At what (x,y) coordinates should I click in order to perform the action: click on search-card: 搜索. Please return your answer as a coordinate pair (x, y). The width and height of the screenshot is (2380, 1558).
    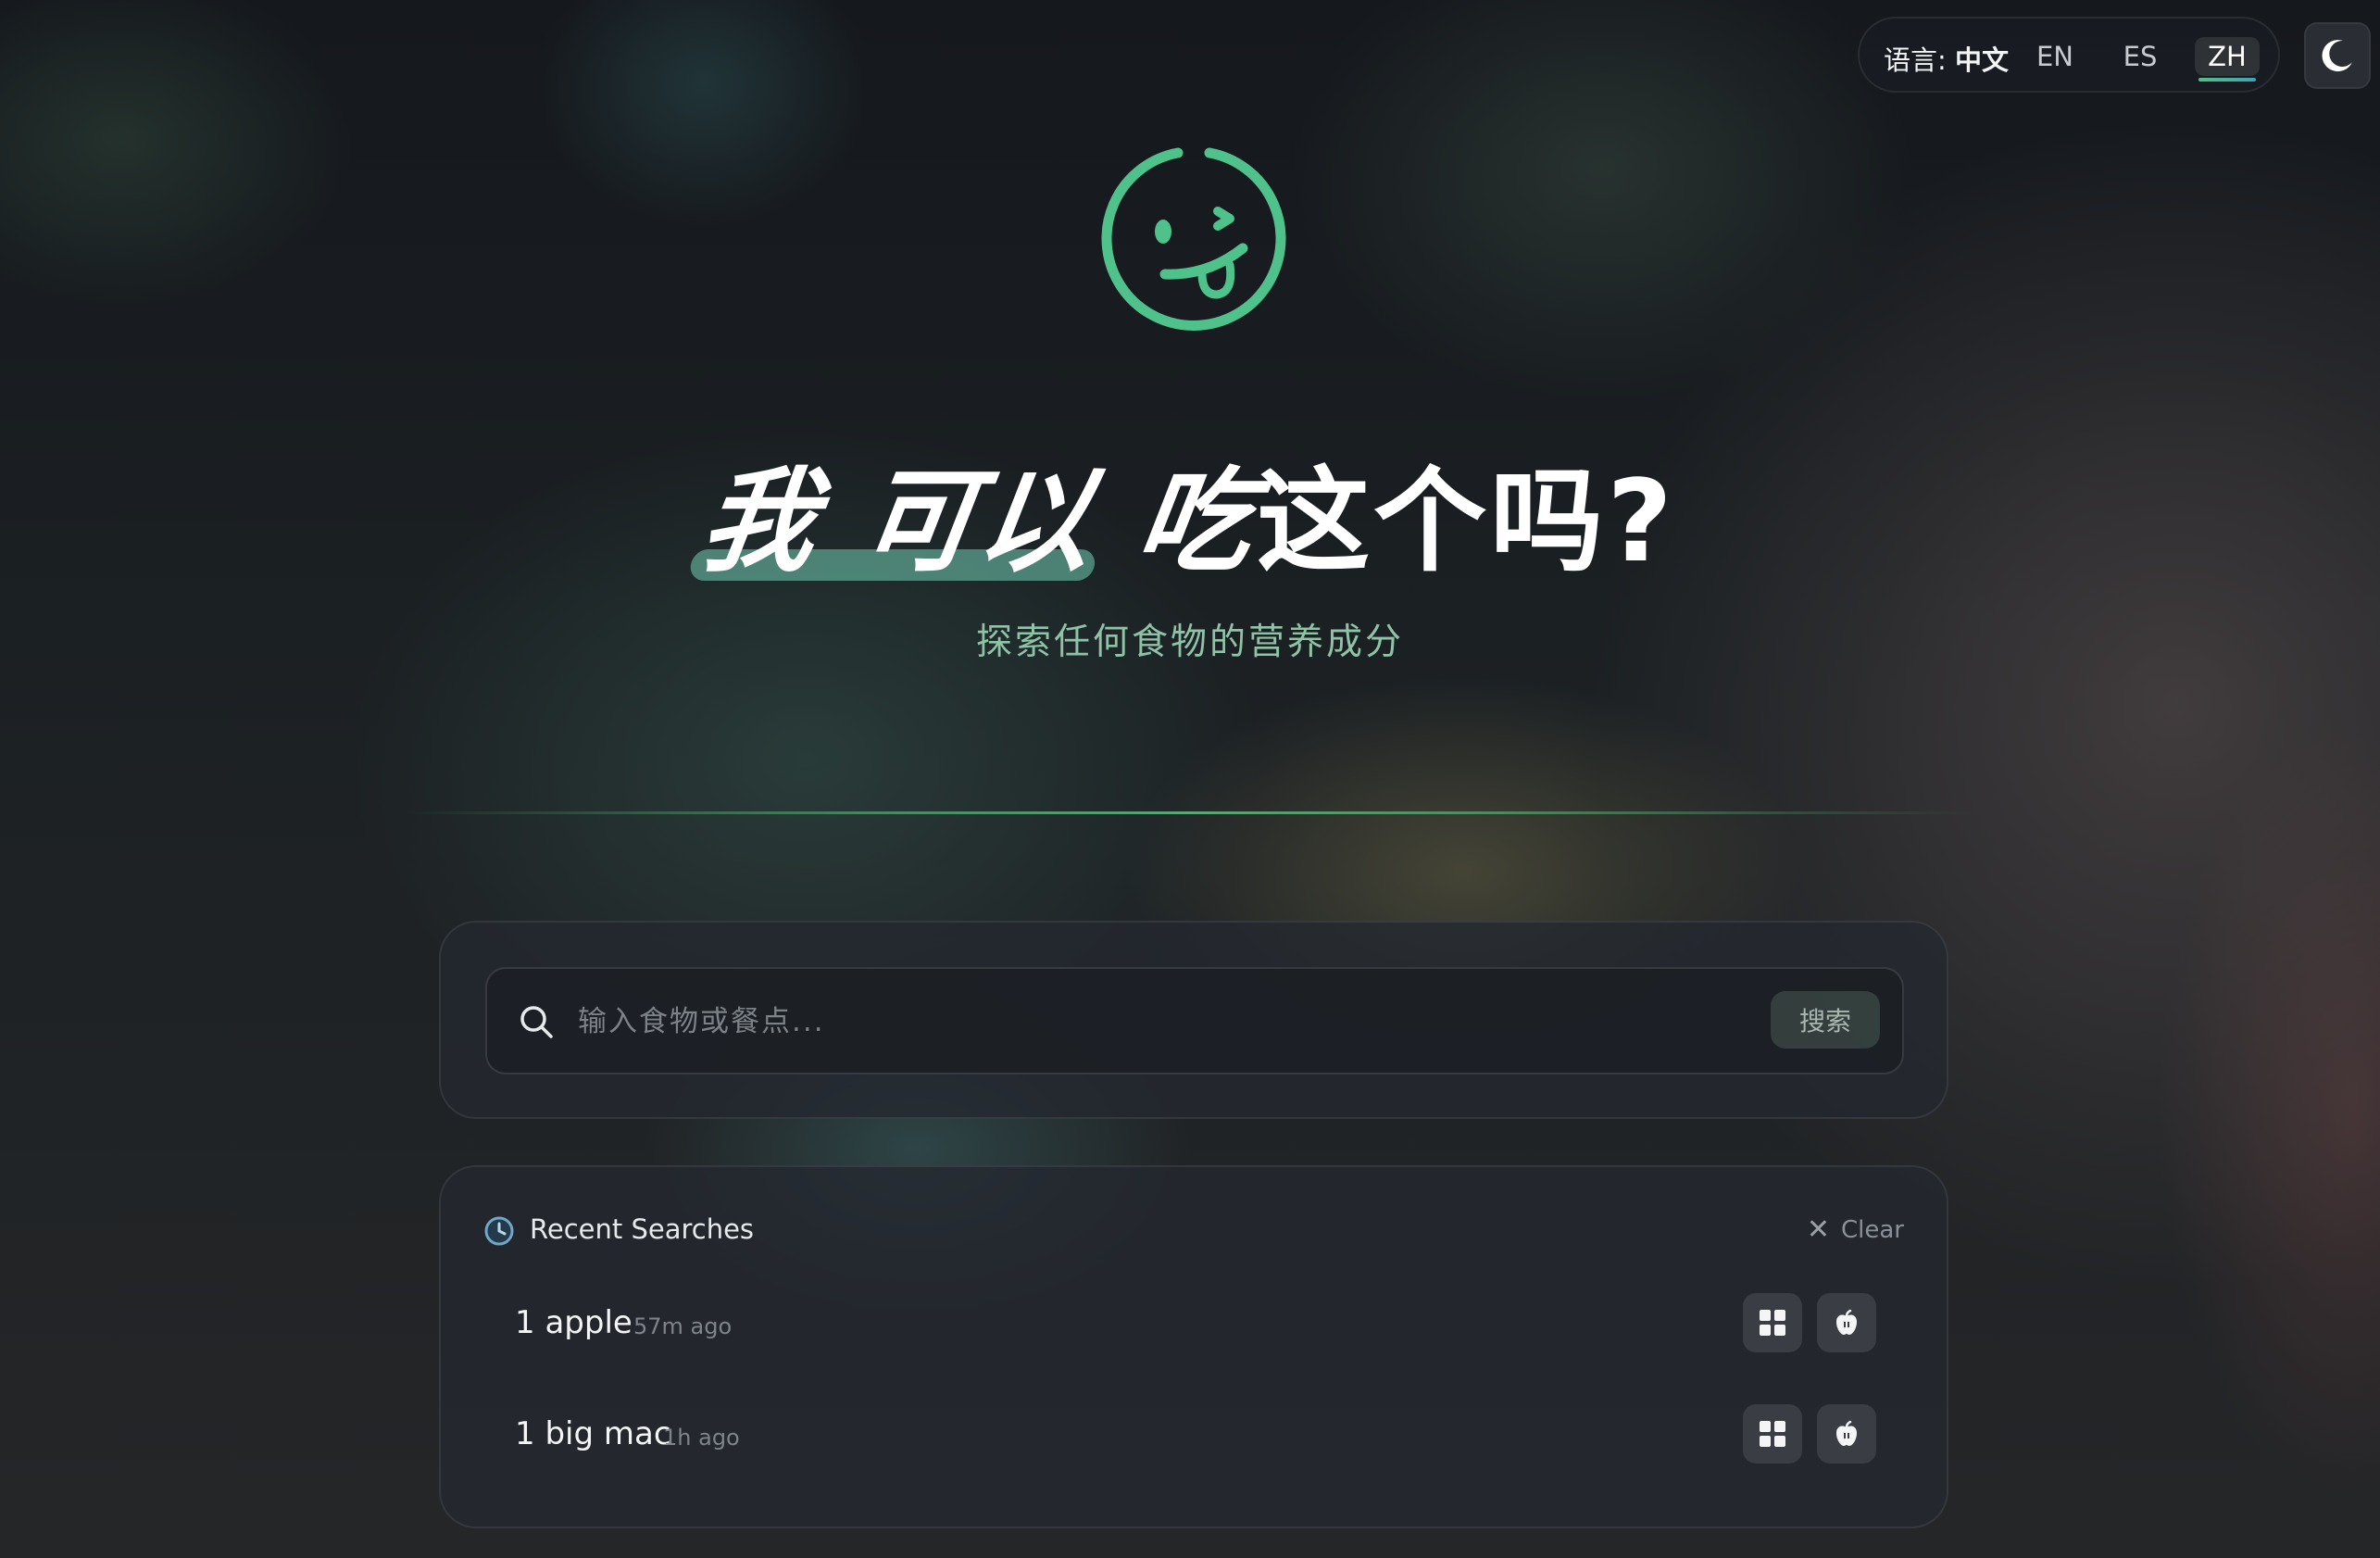
    Looking at the image, I should click on (1193, 1020).